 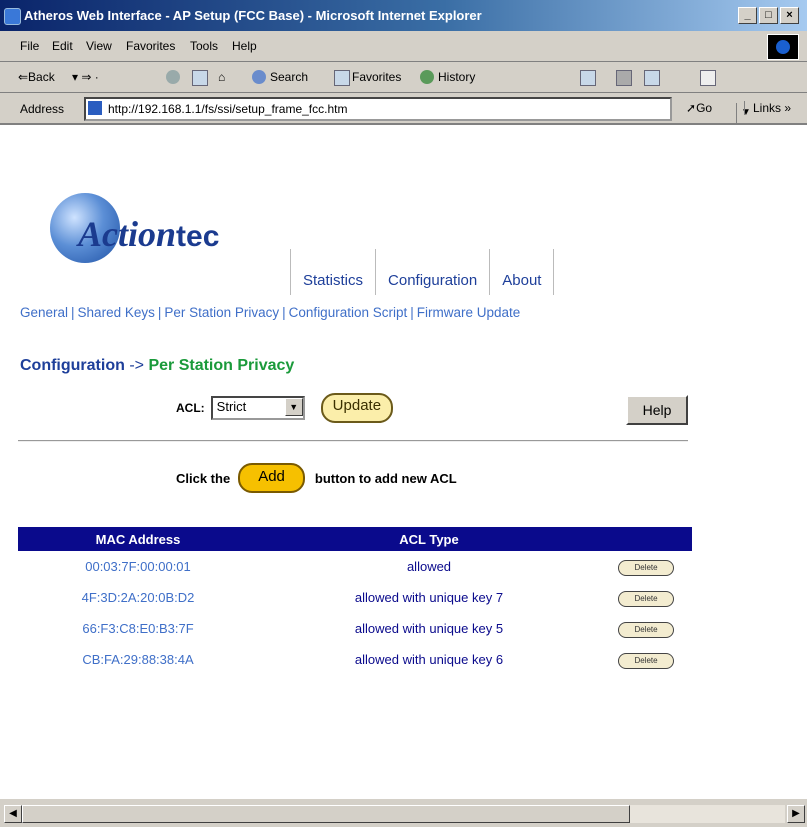 I want to click on go-label: Go, so click(x=704, y=108).